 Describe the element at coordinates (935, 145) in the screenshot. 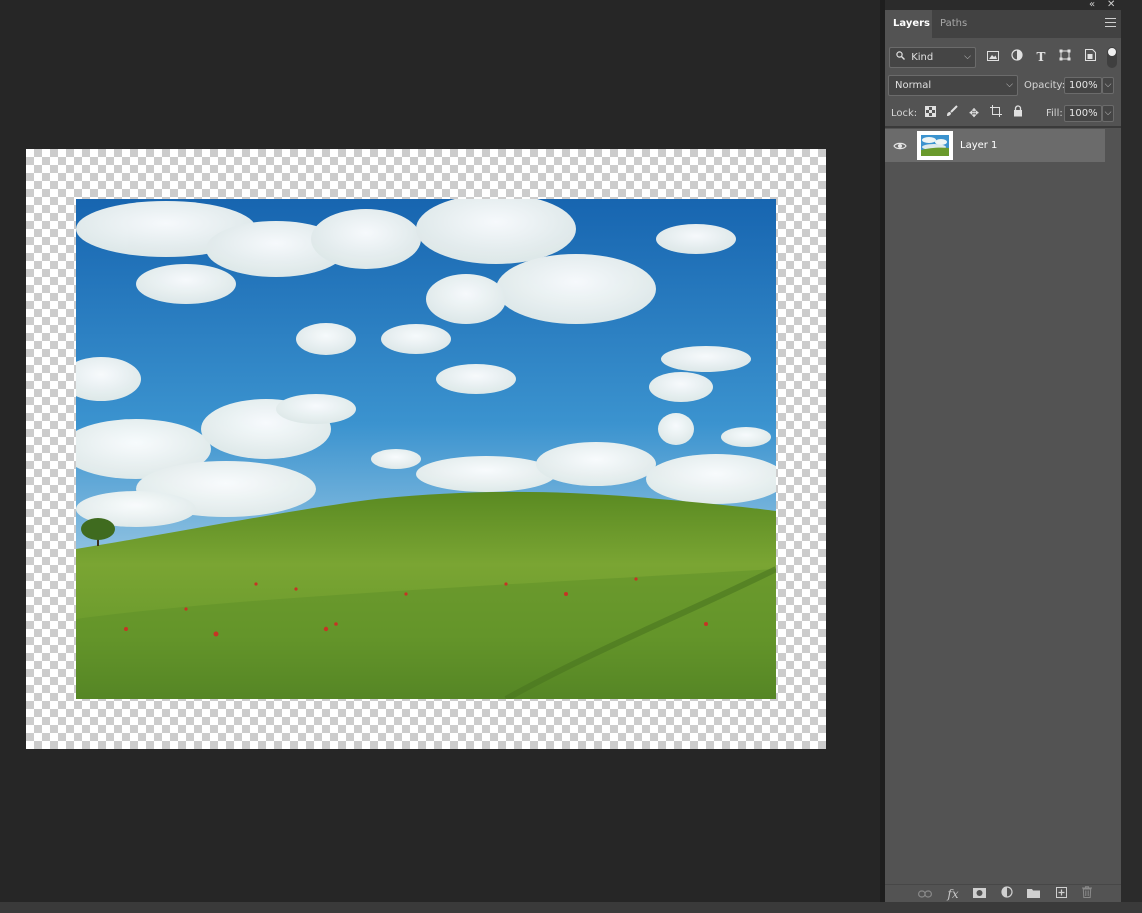

I see `layer-thumbnail` at that location.